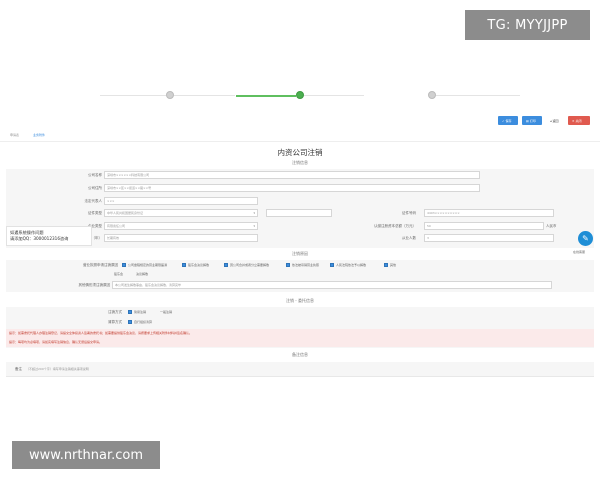 The image size is (600, 480). What do you see at coordinates (39, 135) in the screenshot?
I see `tab-attachments: 业务附件` at bounding box center [39, 135].